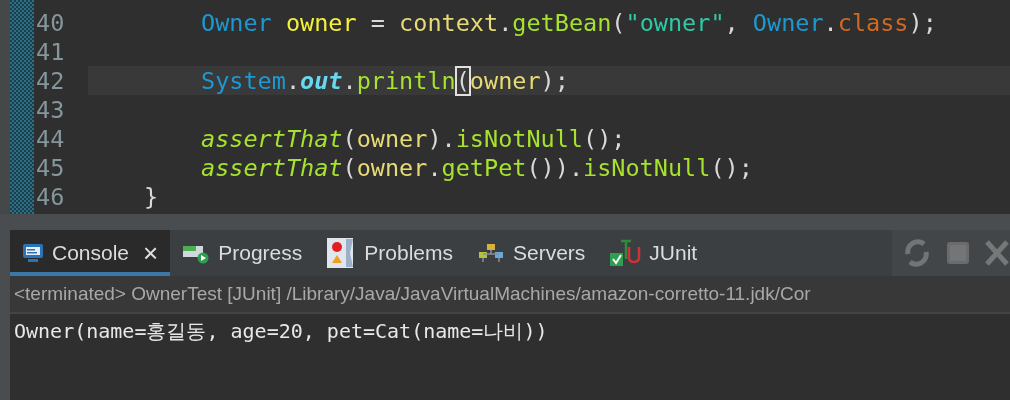 The width and height of the screenshot is (1010, 400). Describe the element at coordinates (462, 80) in the screenshot. I see `matched-bracket: (` at that location.